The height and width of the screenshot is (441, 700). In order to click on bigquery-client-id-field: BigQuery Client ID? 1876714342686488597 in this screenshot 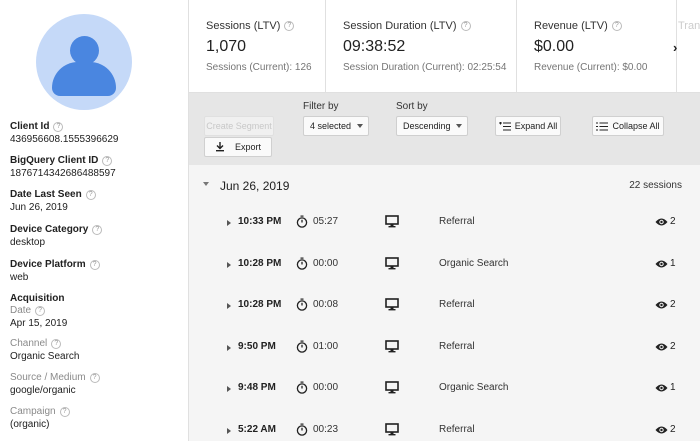, I will do `click(63, 167)`.